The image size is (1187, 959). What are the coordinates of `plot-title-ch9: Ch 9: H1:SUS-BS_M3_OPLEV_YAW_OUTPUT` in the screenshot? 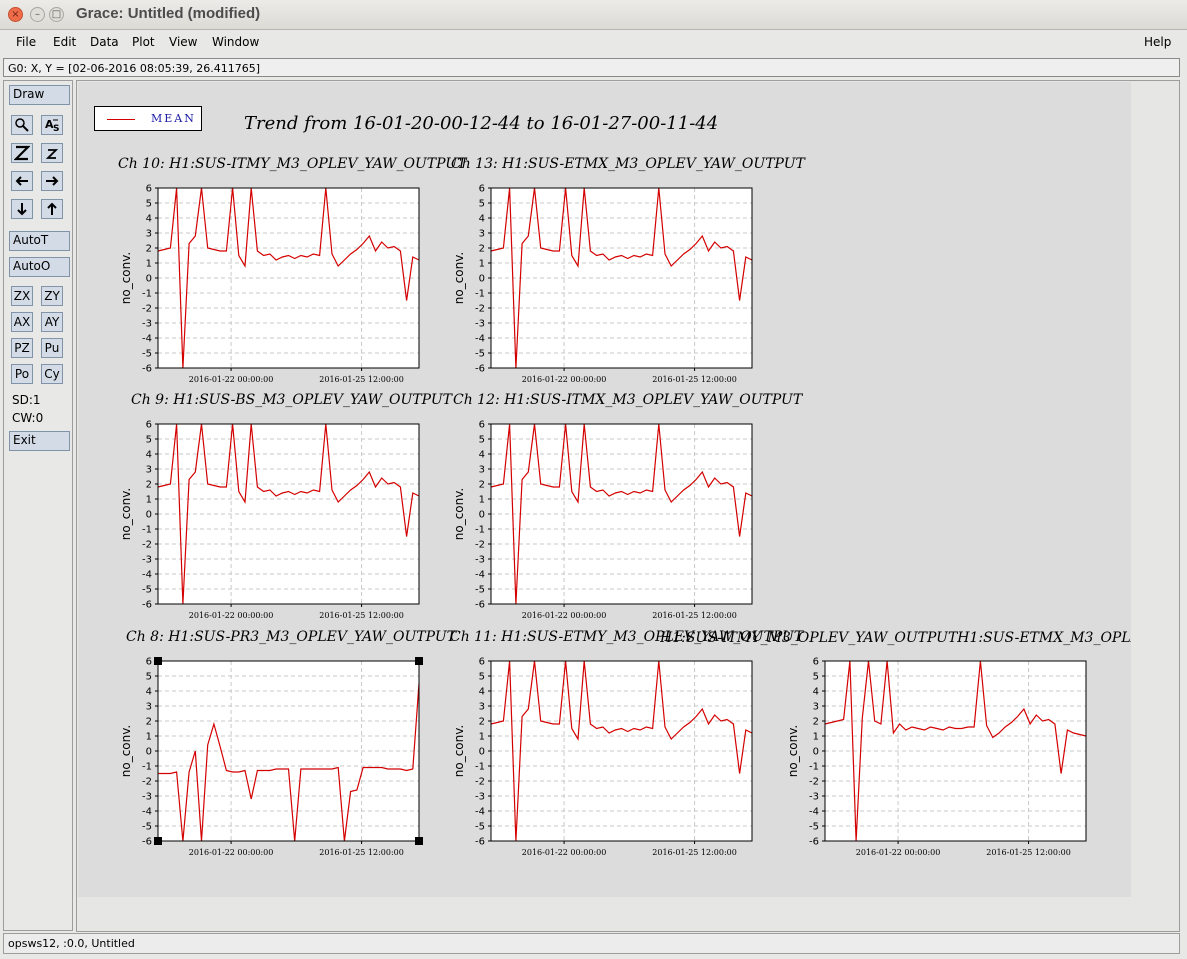 It's located at (291, 400).